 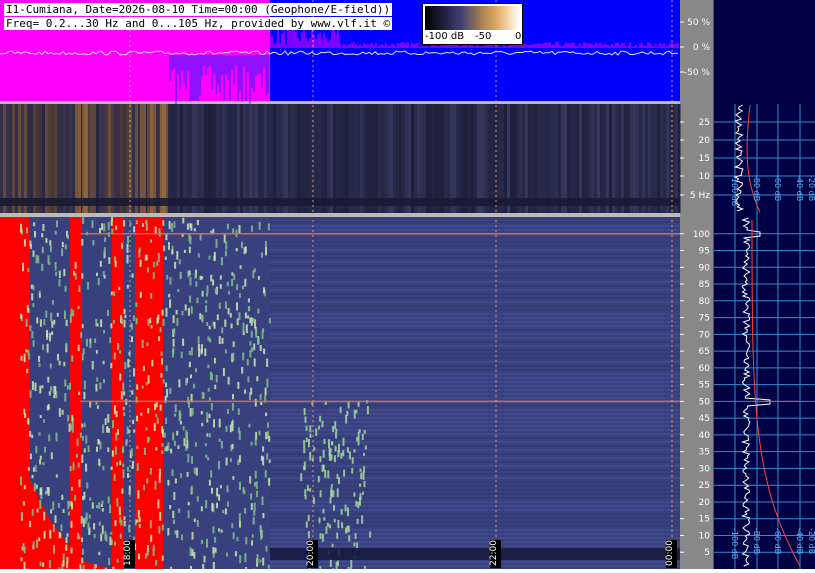 What do you see at coordinates (705, 402) in the screenshot?
I see `freq-tick-label: 50` at bounding box center [705, 402].